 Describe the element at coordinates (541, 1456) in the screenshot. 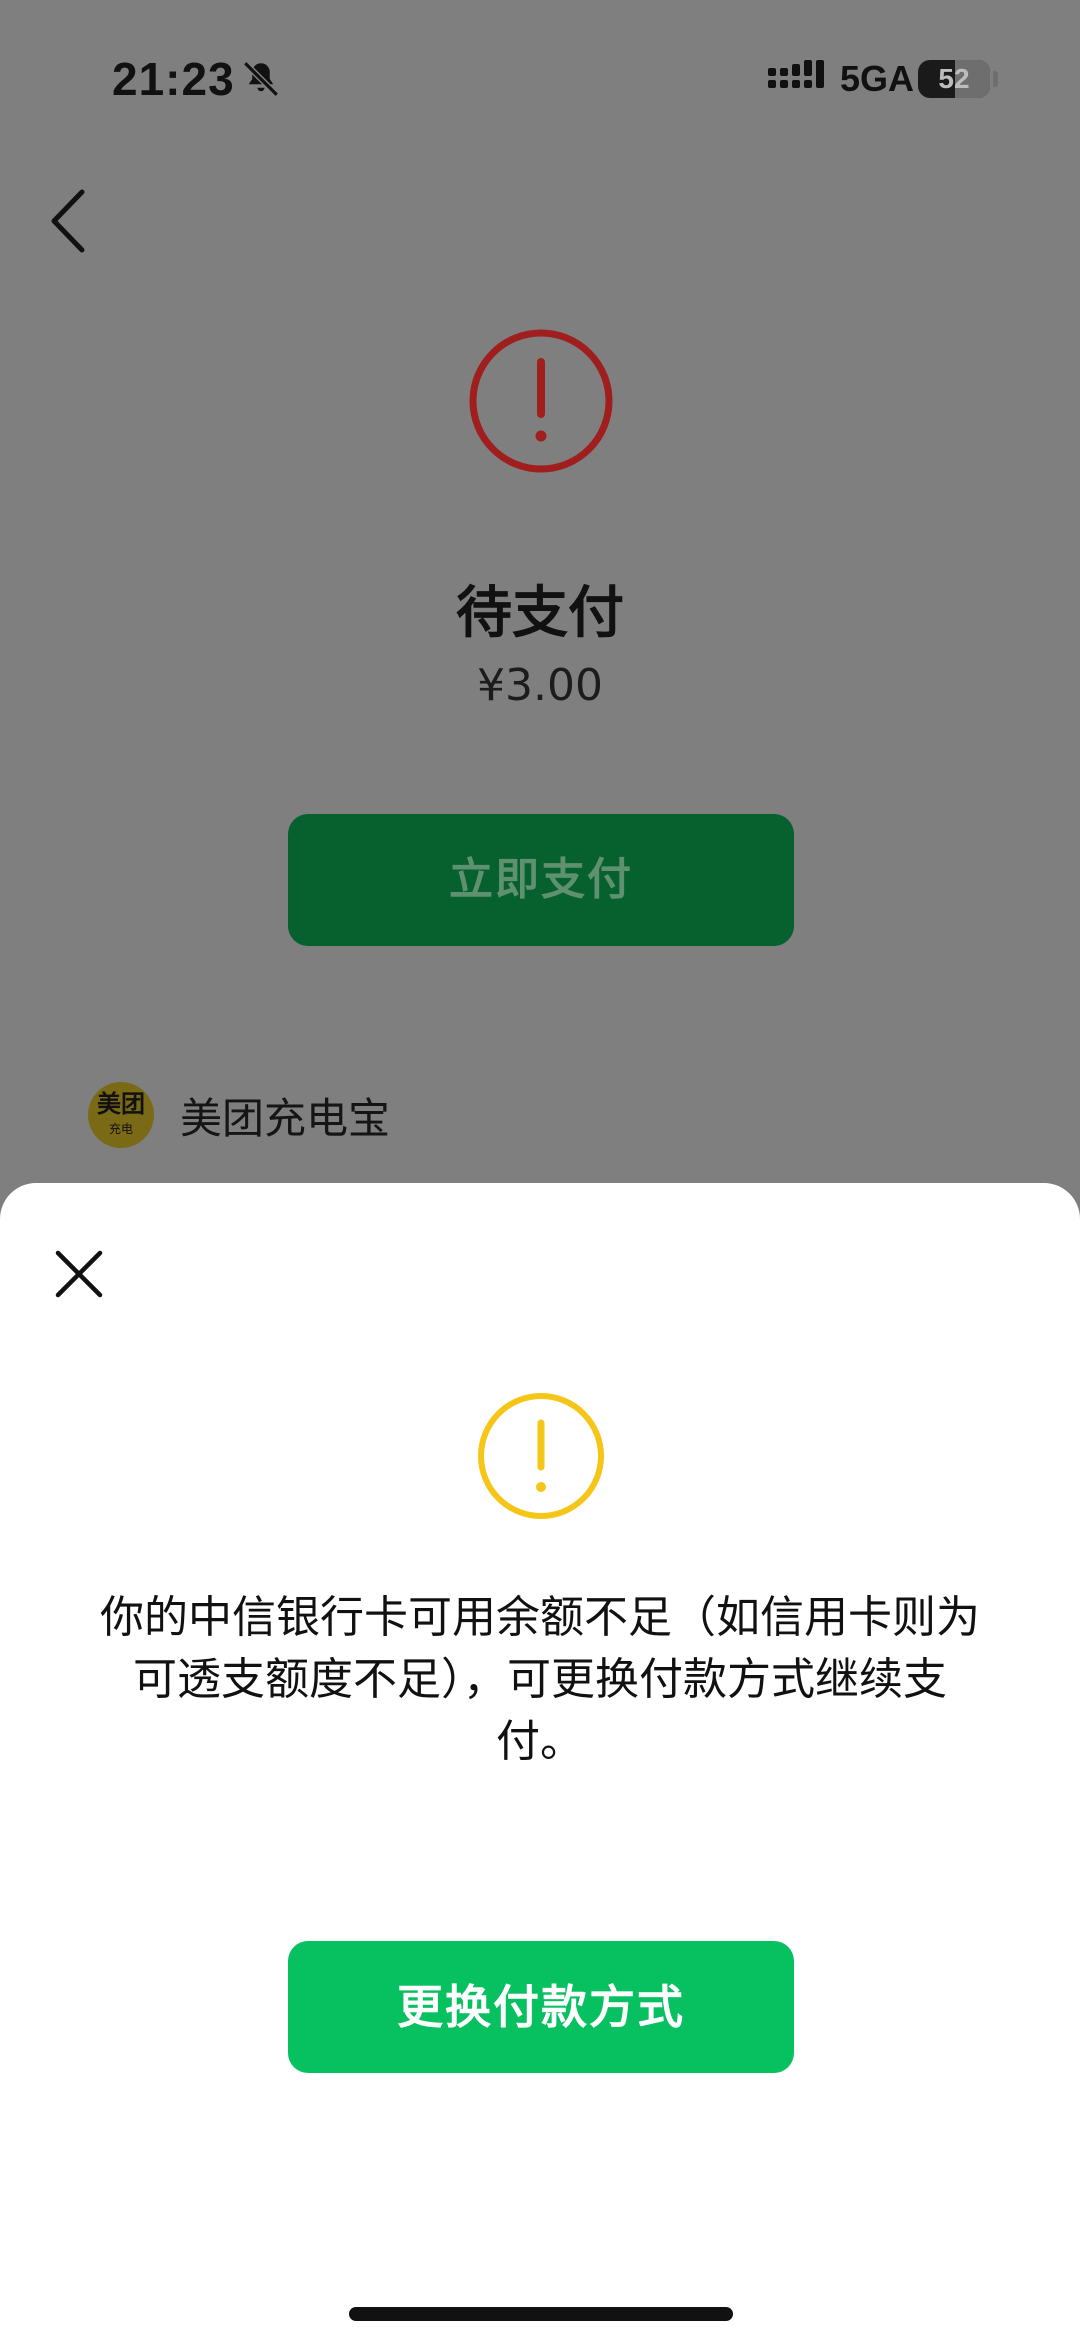

I see `warning-exclamation-icon` at that location.